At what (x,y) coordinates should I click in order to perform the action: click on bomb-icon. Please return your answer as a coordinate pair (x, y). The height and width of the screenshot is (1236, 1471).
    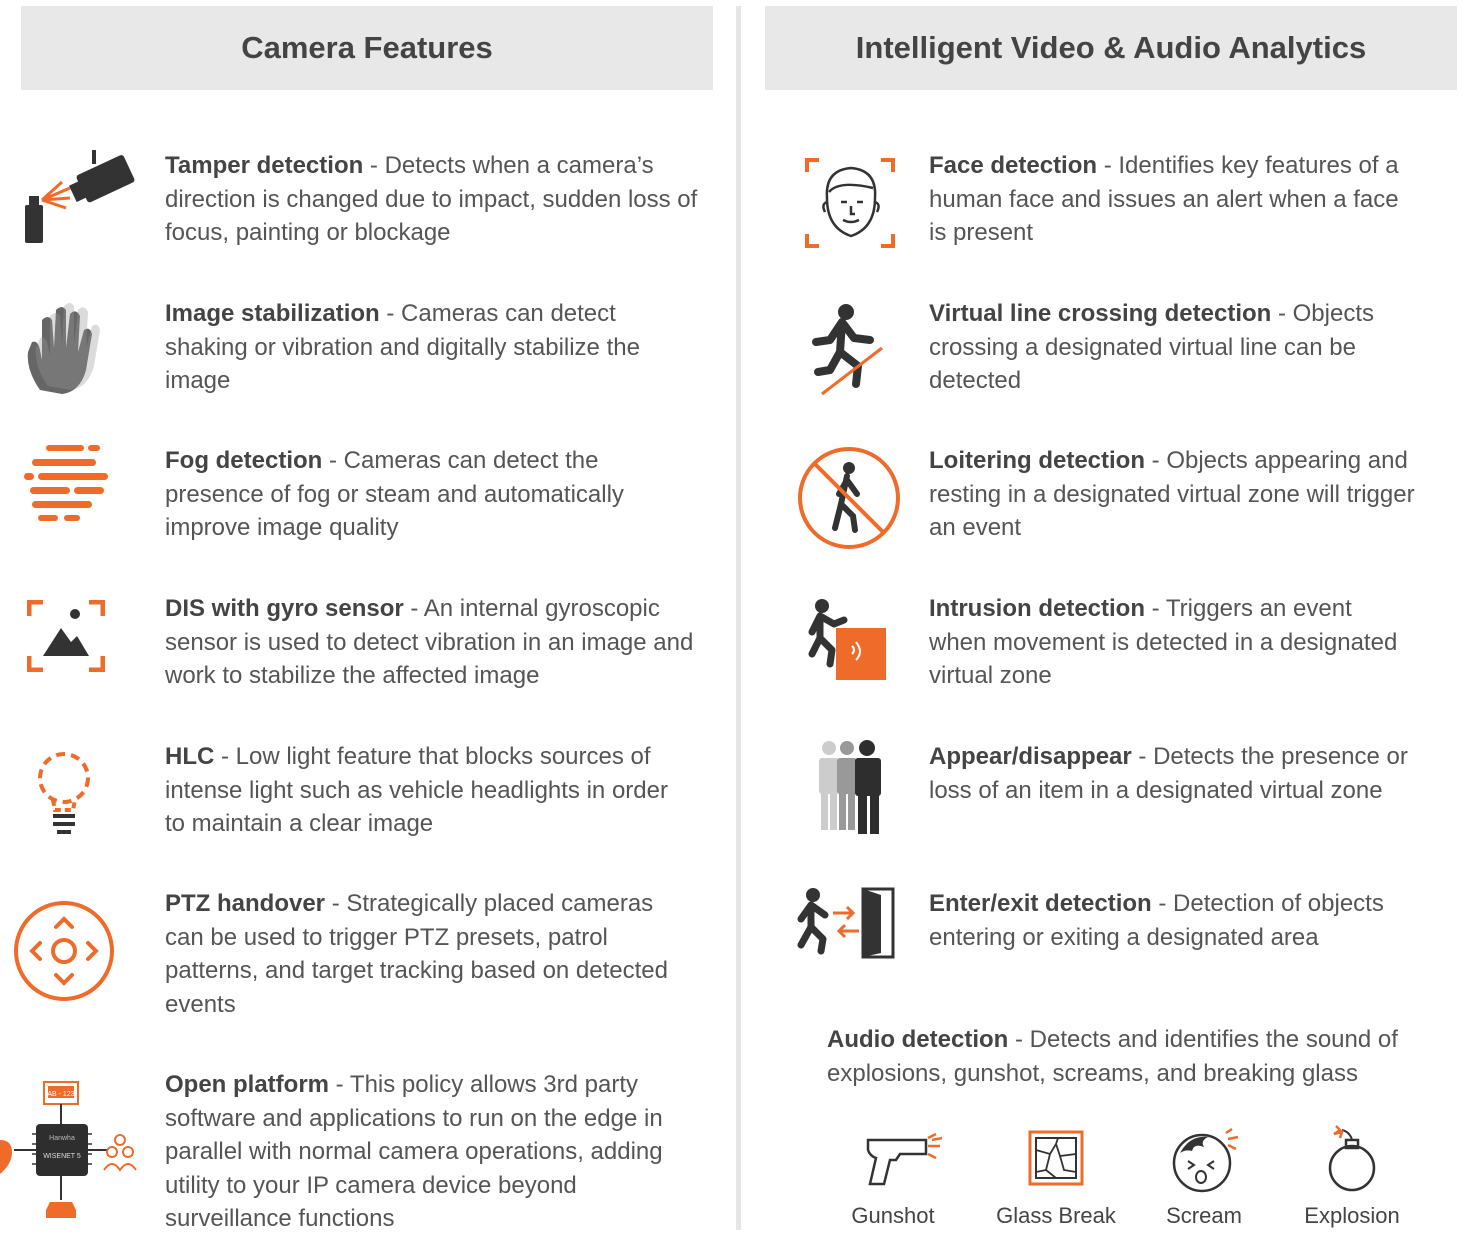
    Looking at the image, I should click on (1352, 1158).